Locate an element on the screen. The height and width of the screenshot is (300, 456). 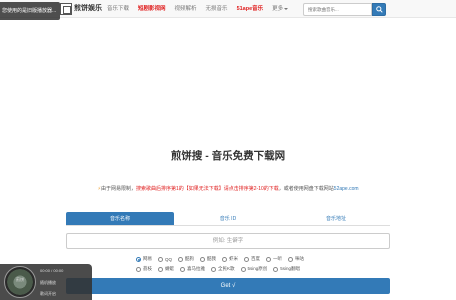
top-navbar: 煎饼娱乐 音乐下载 短剧影视网 视频解析 无损音乐 51ape音乐 更多 is located at coordinates (228, 9).